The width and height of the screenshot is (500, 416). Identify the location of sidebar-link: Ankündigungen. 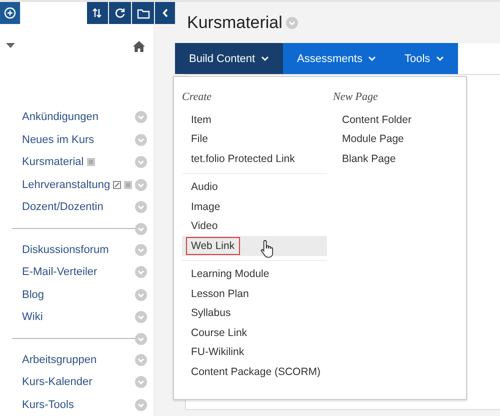
(60, 117).